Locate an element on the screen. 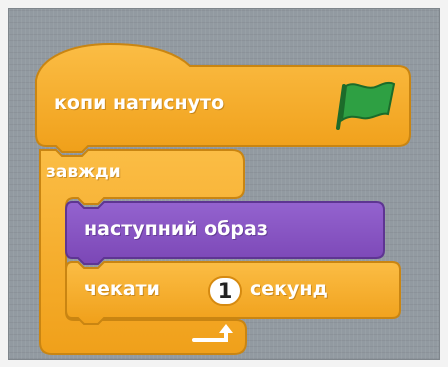 This screenshot has width=448, height=367. wait-label-after: секунд is located at coordinates (289, 289).